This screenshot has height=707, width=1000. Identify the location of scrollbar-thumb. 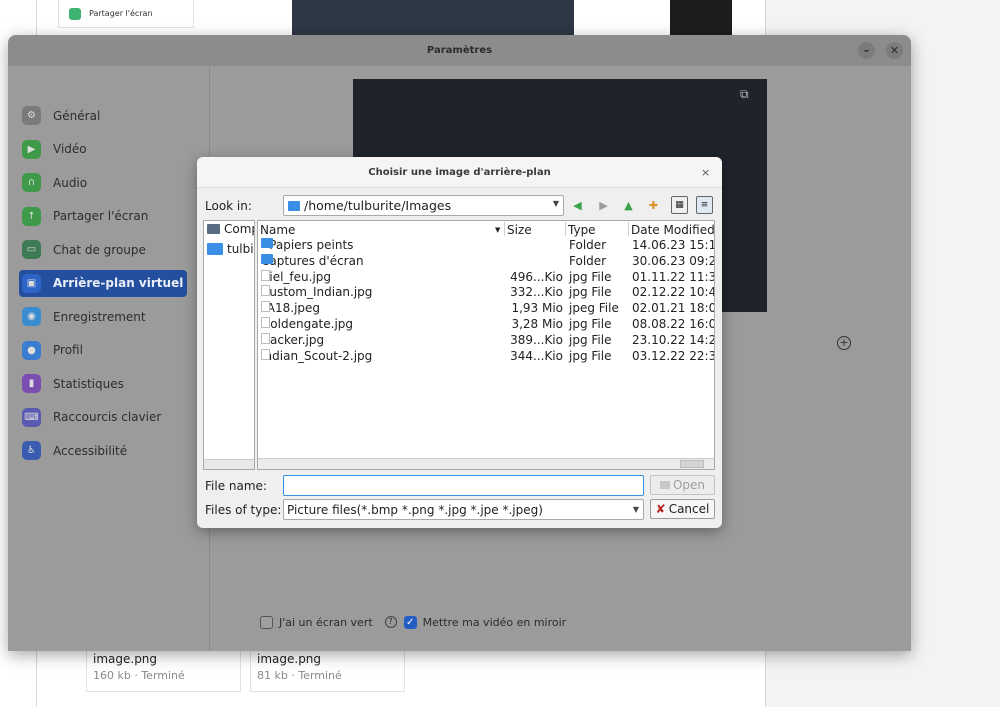
(692, 464).